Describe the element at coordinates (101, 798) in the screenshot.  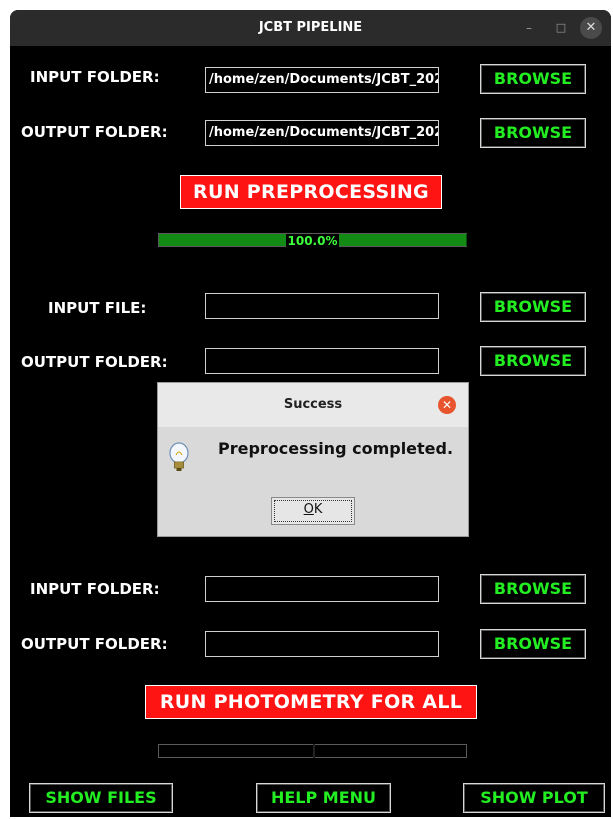
I see `show-files-button: SHOW FILES` at that location.